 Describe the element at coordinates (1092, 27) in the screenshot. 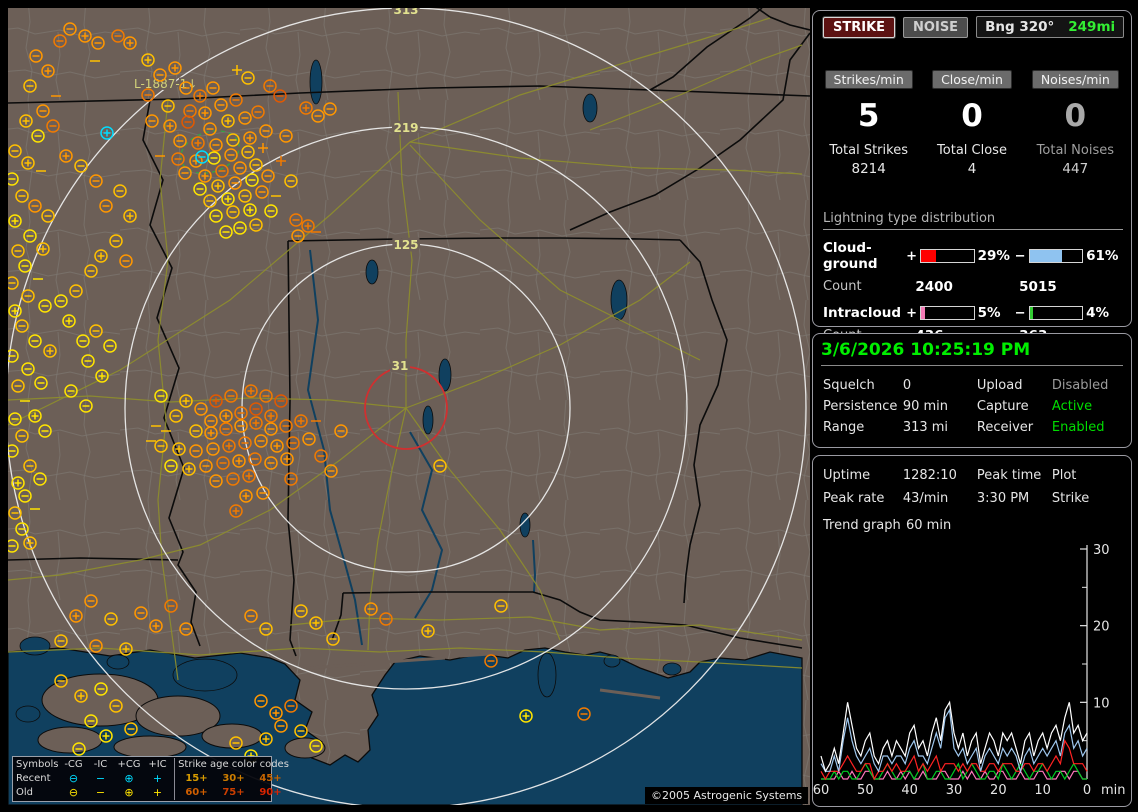

I see `distance-value: 249mi` at that location.